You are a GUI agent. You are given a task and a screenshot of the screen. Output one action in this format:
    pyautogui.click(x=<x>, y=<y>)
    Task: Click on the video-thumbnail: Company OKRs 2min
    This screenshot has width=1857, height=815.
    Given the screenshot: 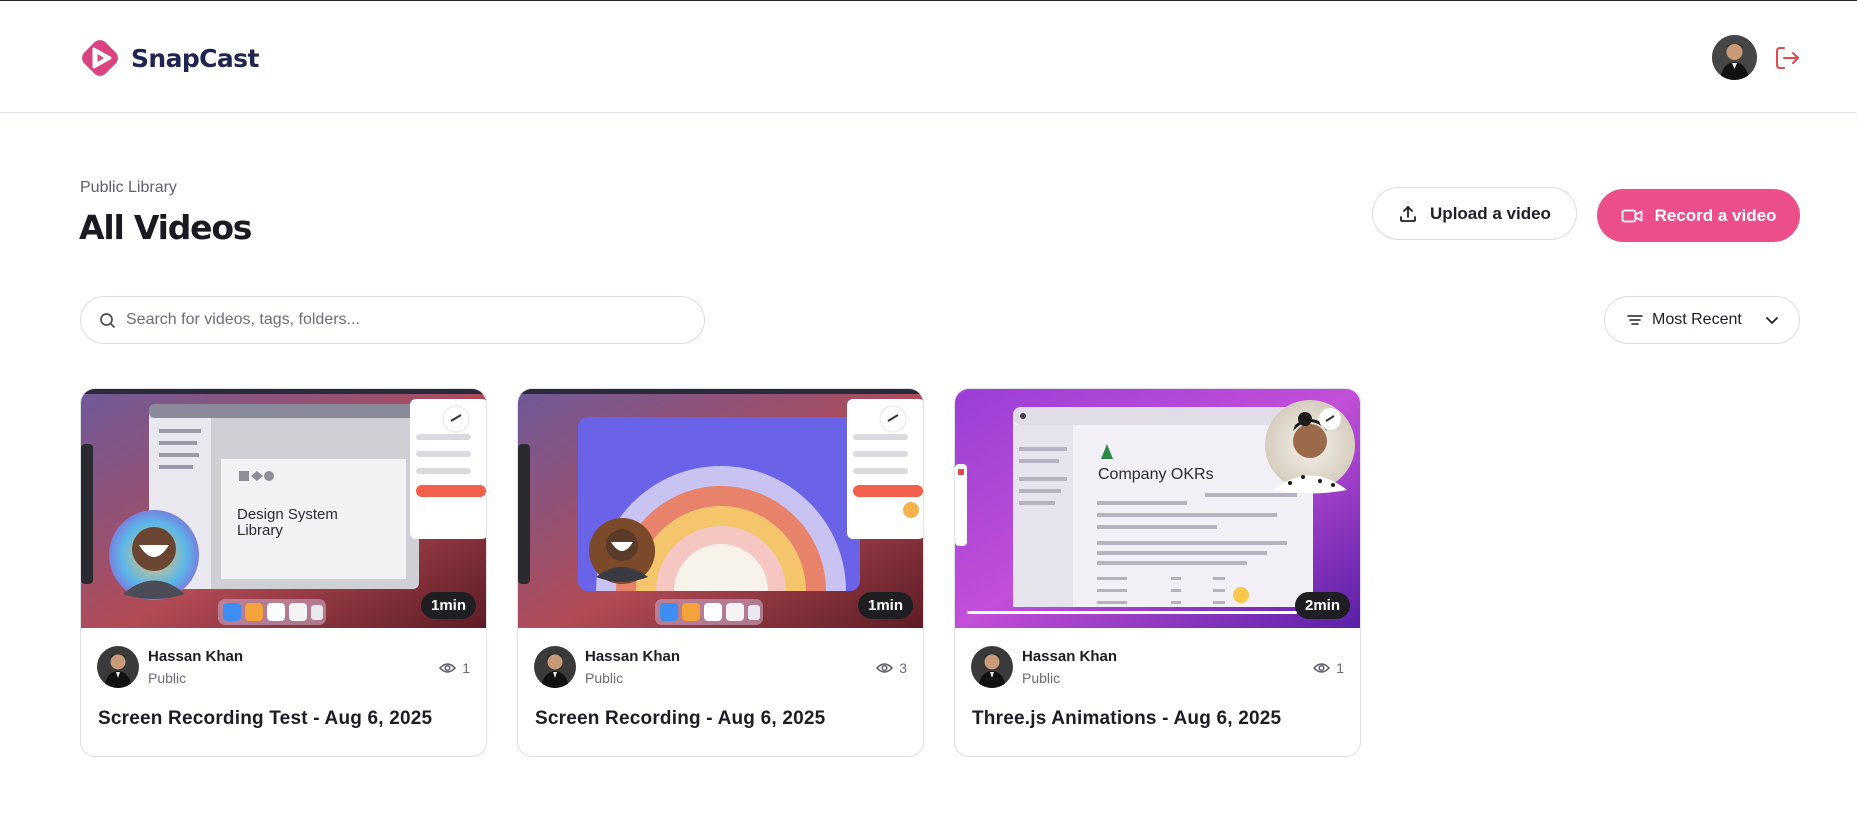 What is the action you would take?
    pyautogui.click(x=1157, y=508)
    